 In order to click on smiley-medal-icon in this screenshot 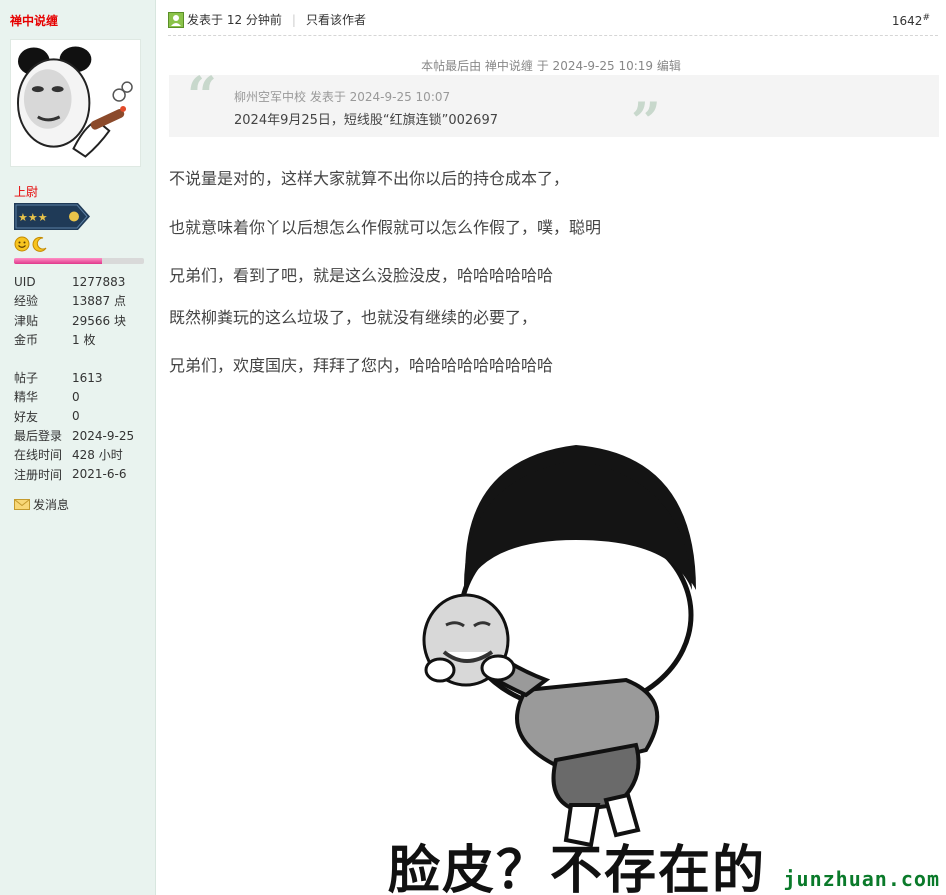, I will do `click(22, 244)`.